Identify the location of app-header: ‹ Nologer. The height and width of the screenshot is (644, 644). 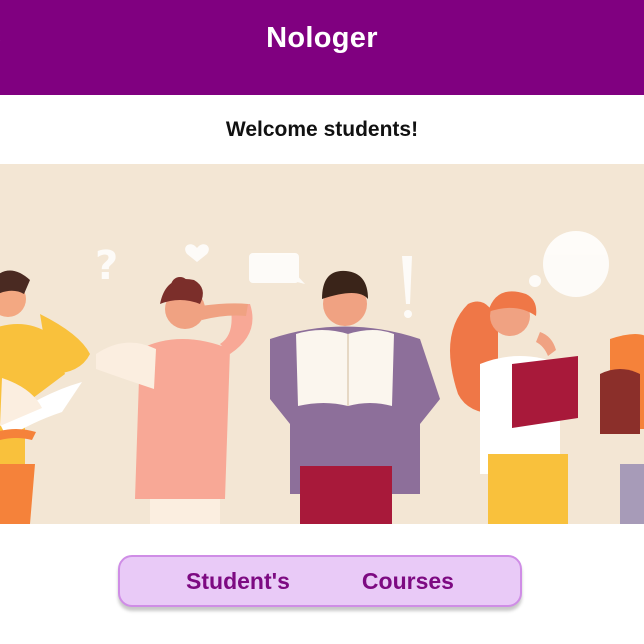
(322, 47).